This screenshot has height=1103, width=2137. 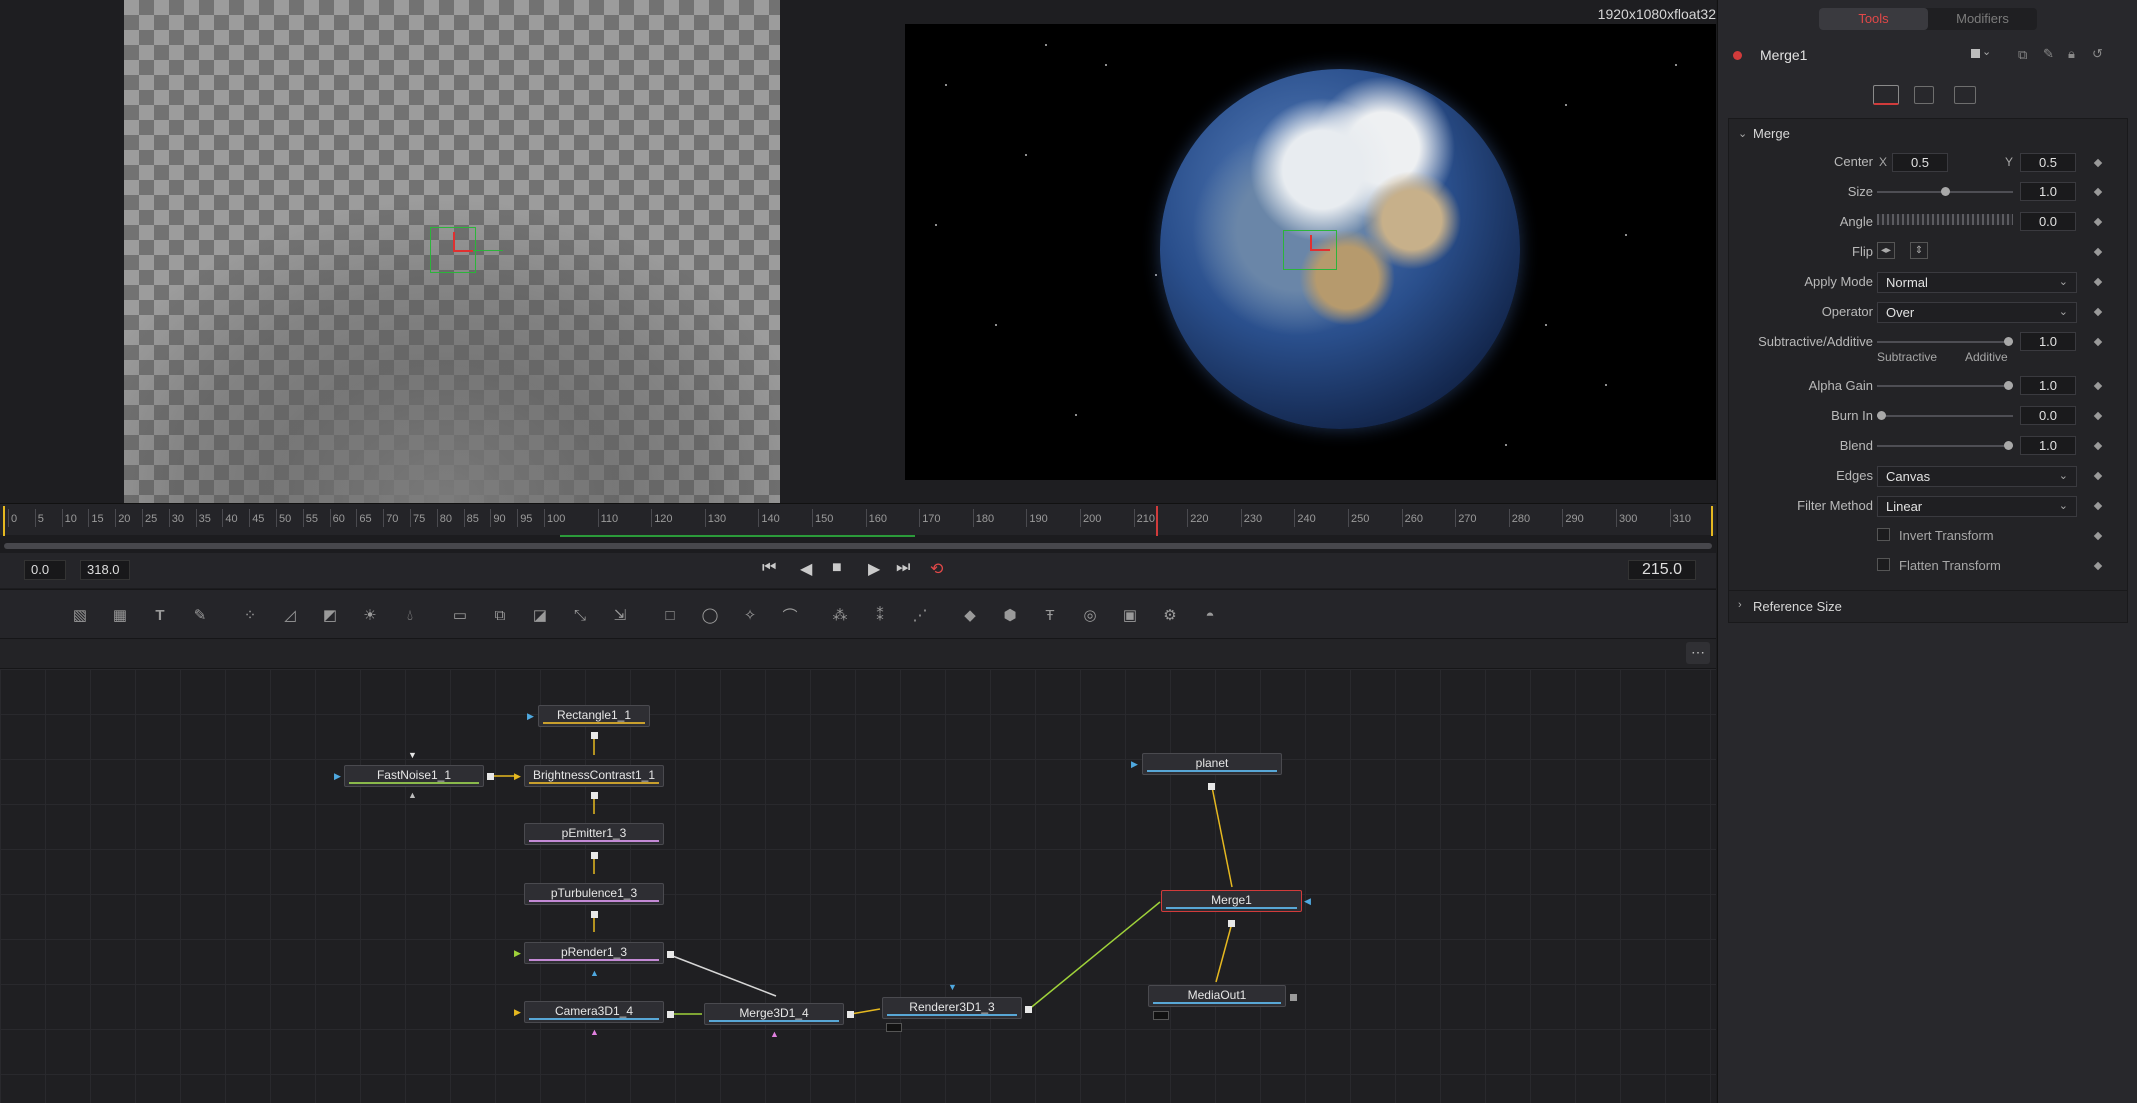 What do you see at coordinates (2048, 341) in the screenshot?
I see `subtractive-additive-input: 1.0` at bounding box center [2048, 341].